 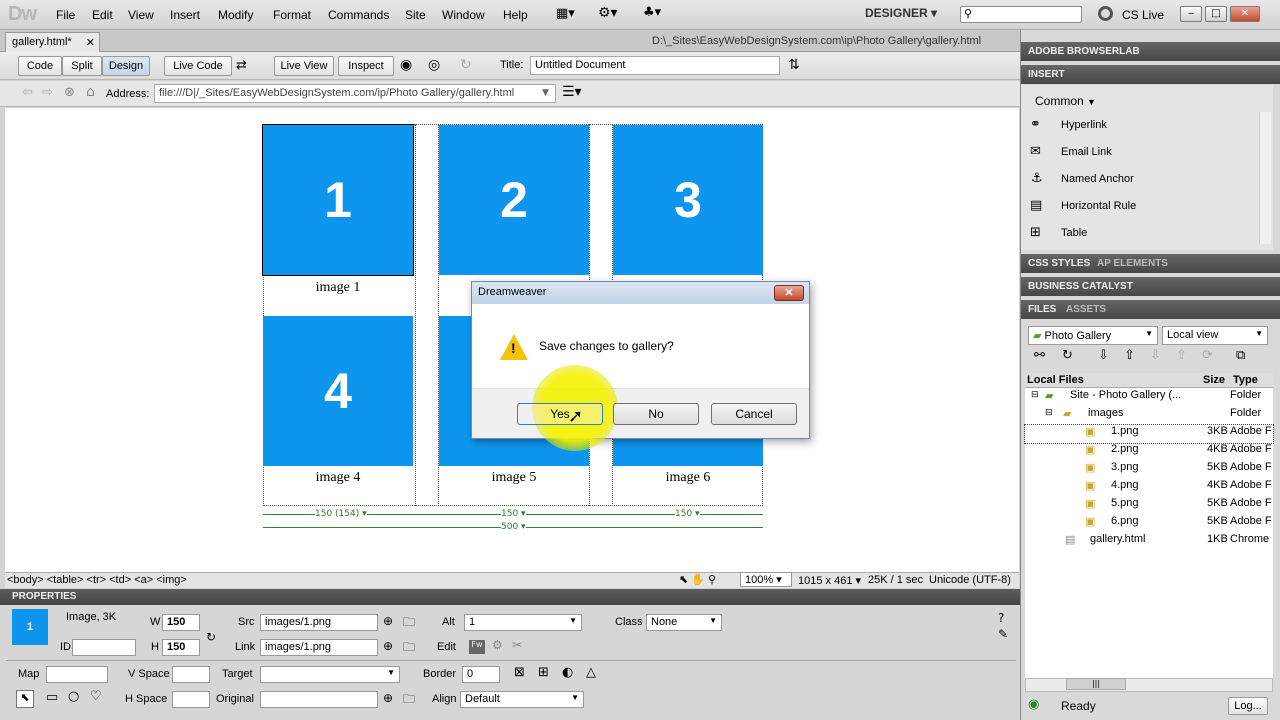 I want to click on menu-insert: Insert, so click(x=185, y=15).